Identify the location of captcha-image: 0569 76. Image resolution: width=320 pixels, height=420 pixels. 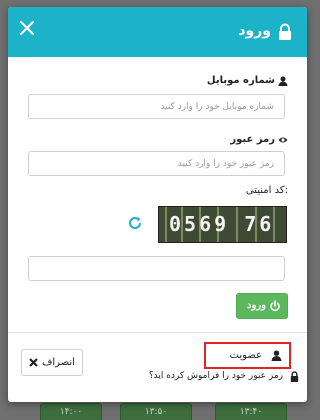
(222, 224).